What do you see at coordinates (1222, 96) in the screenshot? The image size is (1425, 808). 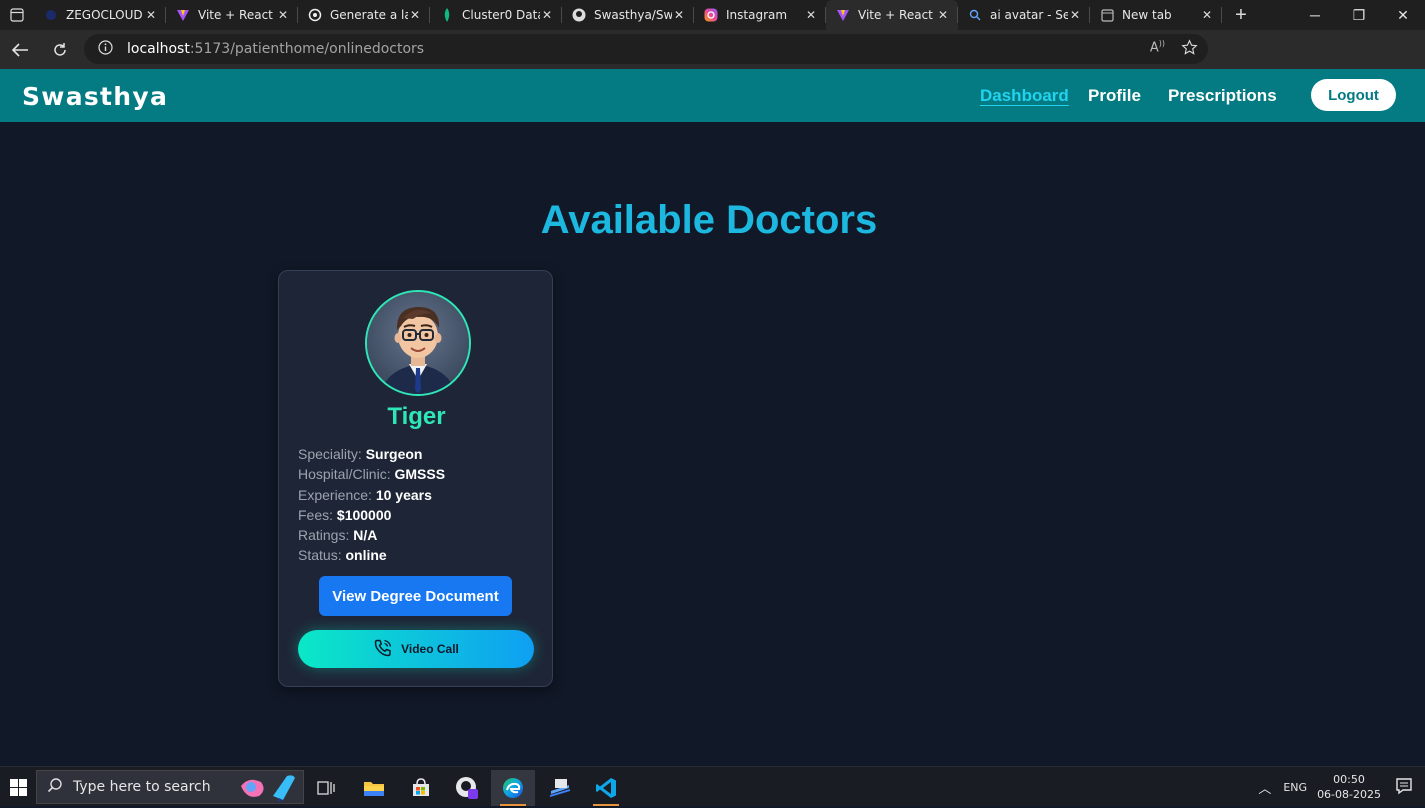 I see `nav-prescriptions-link: Prescriptions` at bounding box center [1222, 96].